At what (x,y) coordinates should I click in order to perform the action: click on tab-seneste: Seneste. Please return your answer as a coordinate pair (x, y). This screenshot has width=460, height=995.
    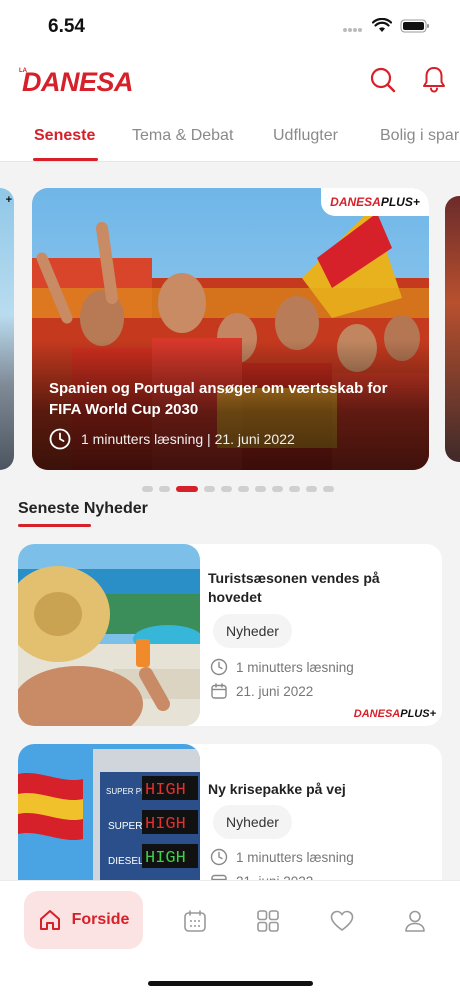
    Looking at the image, I should click on (64, 136).